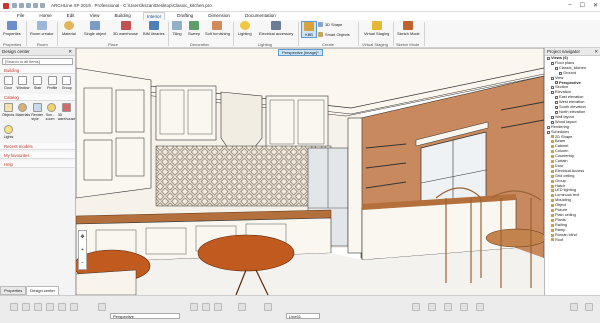  I want to click on tab-properties: Properties, so click(13, 290).